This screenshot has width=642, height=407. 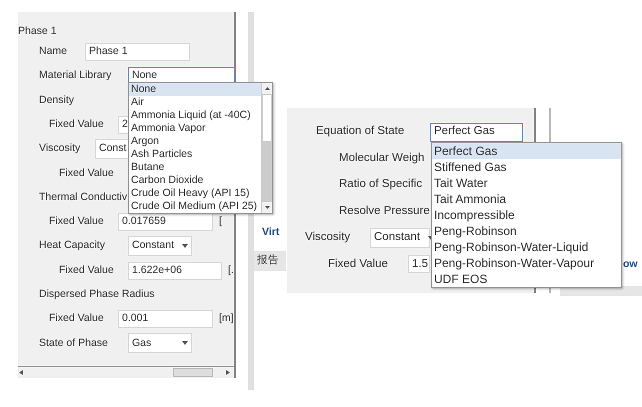 I want to click on field-label: Thermal Conductiv, so click(x=83, y=196).